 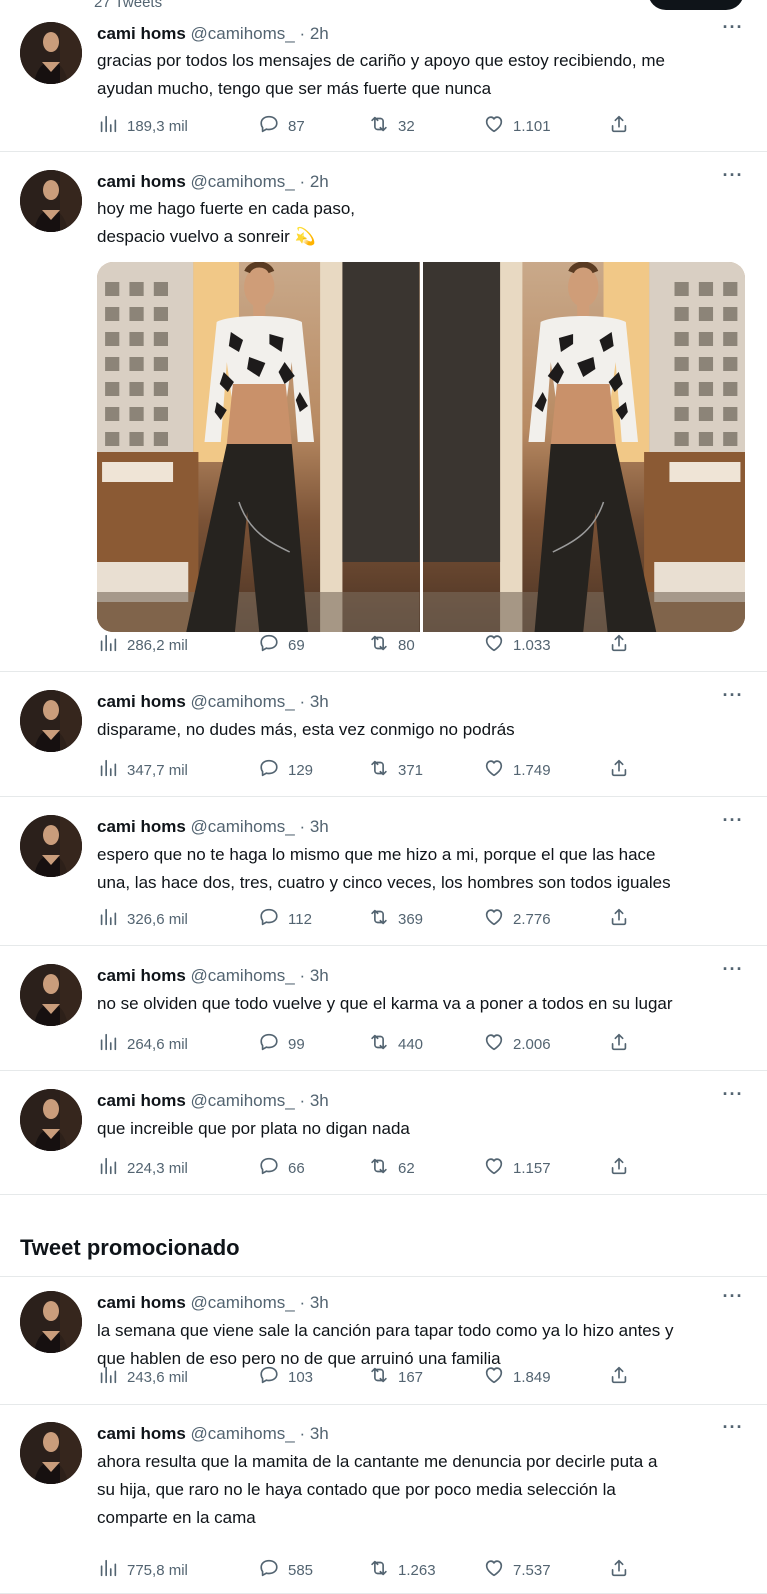 What do you see at coordinates (142, 1570) in the screenshot?
I see `views-button: 775,8 mil` at bounding box center [142, 1570].